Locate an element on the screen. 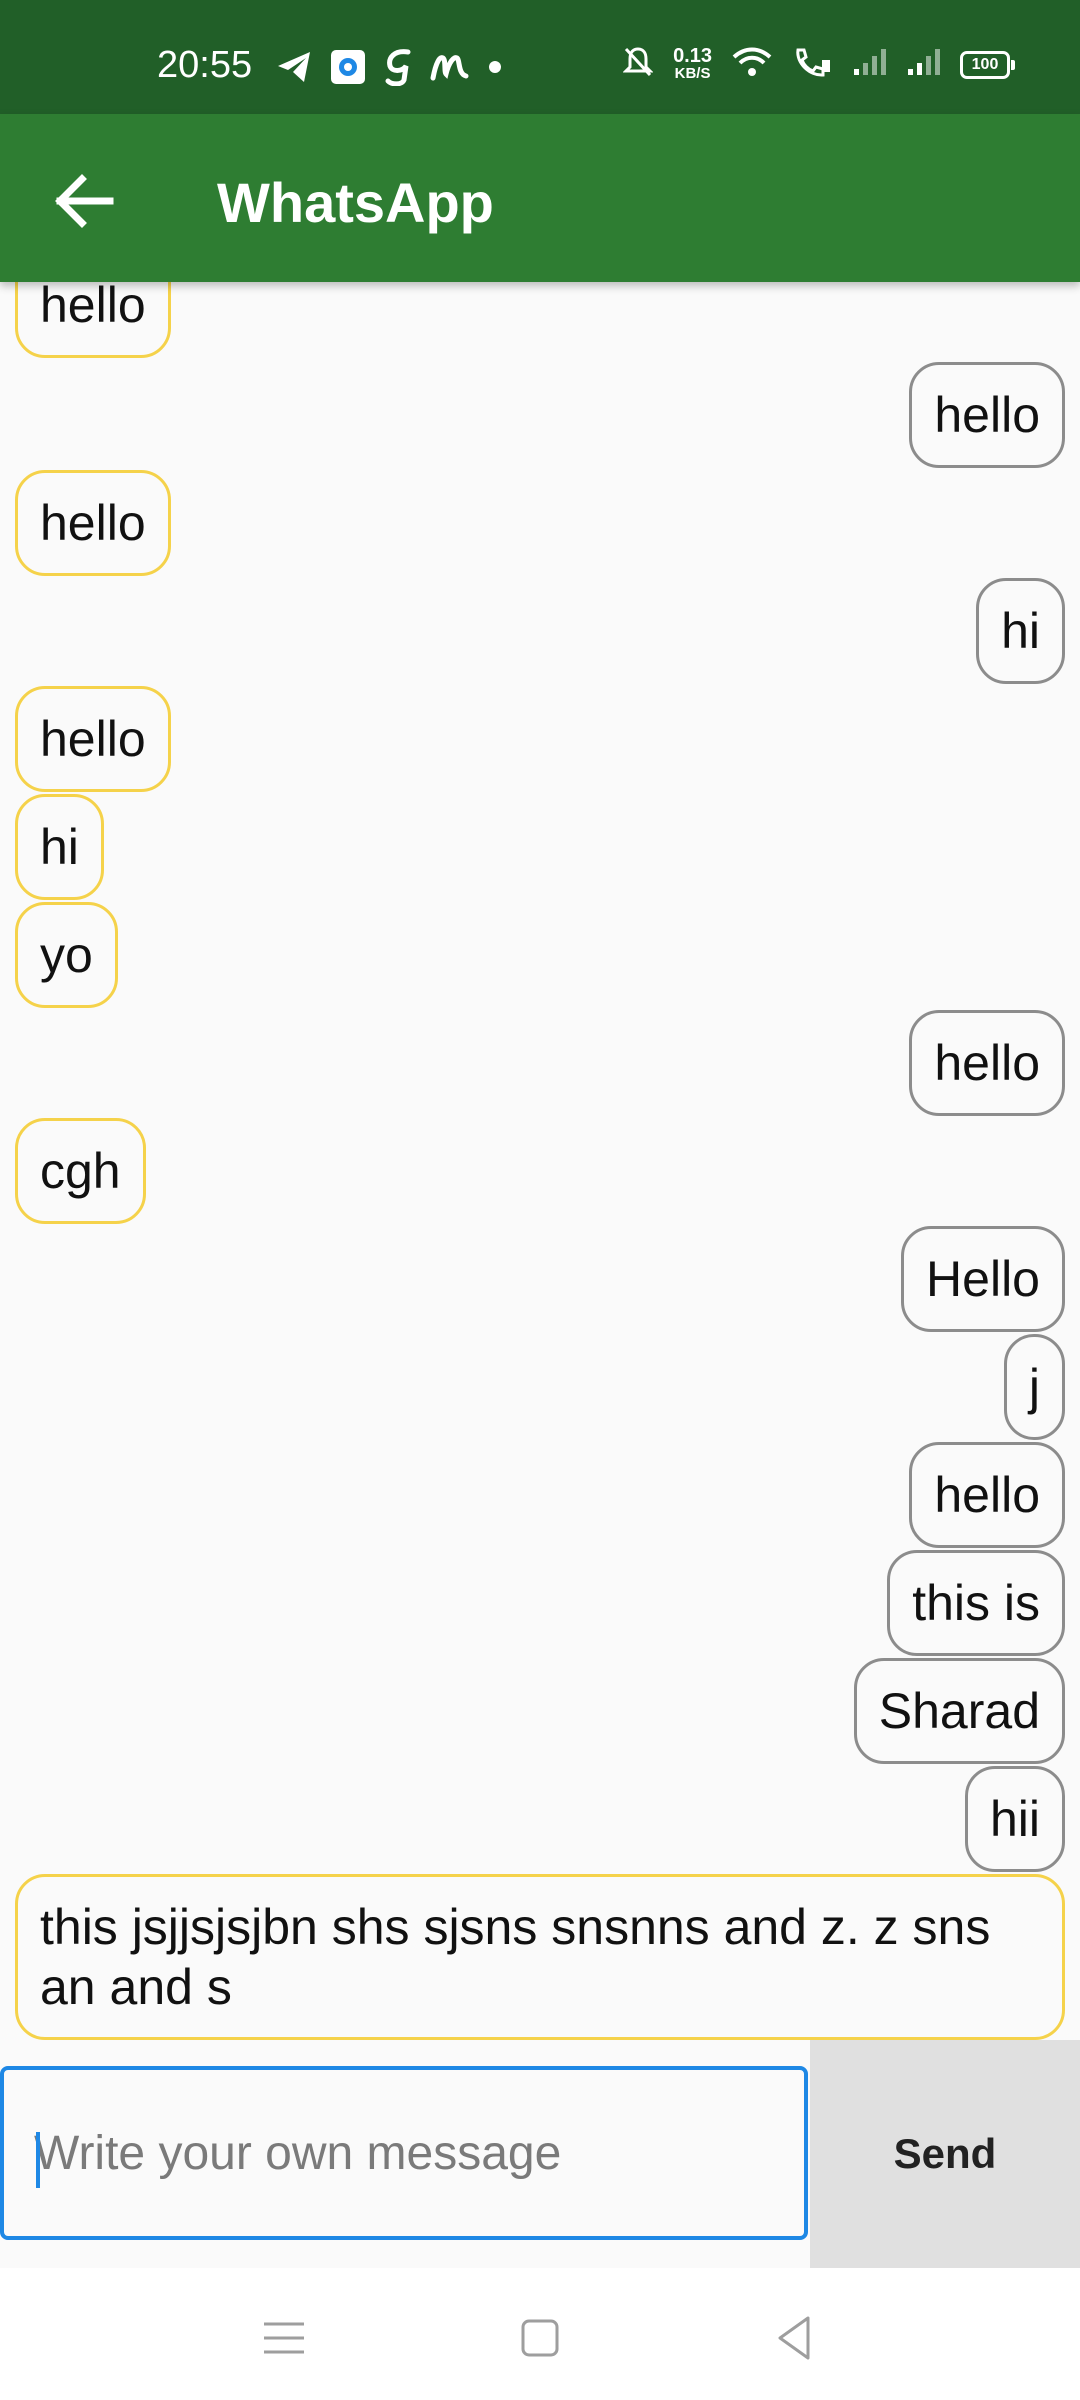 The image size is (1080, 2400). arrow-back-icon is located at coordinates (84, 201).